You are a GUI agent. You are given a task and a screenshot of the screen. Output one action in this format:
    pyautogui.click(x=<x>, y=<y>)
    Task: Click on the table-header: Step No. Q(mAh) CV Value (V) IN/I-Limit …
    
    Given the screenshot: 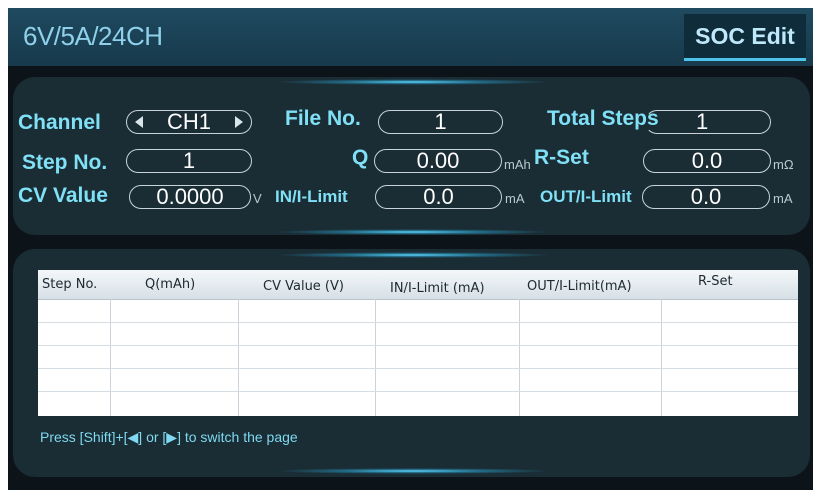 What is the action you would take?
    pyautogui.click(x=418, y=285)
    